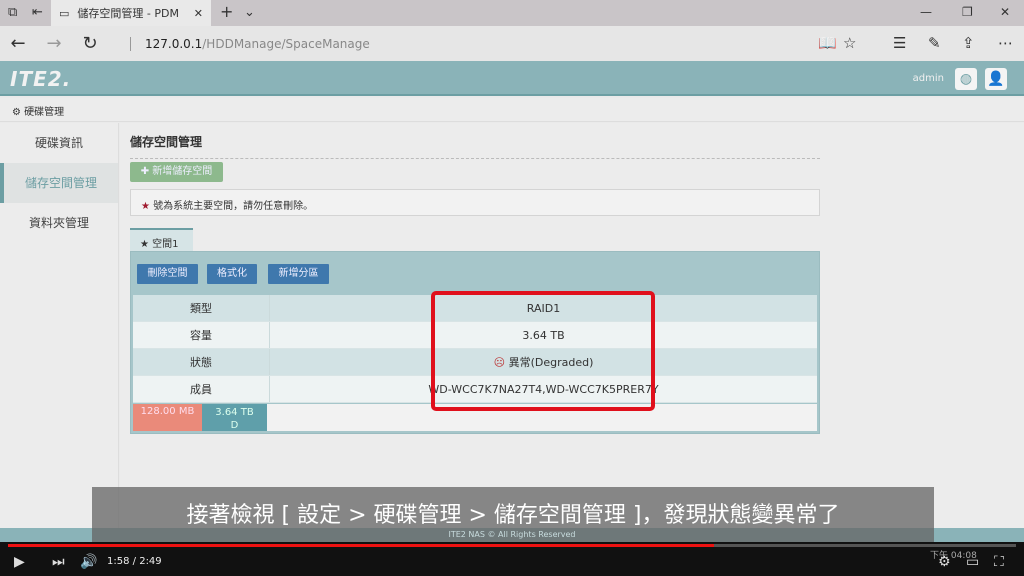  Describe the element at coordinates (934, 43) in the screenshot. I see `web-note-icon: ✎` at that location.